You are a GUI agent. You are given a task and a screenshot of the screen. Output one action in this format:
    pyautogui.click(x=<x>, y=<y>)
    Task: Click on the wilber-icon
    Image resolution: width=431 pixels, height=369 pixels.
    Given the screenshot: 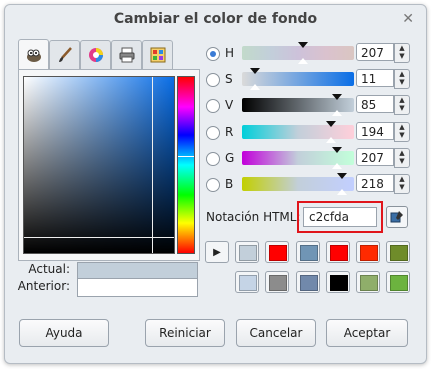 What is the action you would take?
    pyautogui.click(x=33, y=55)
    